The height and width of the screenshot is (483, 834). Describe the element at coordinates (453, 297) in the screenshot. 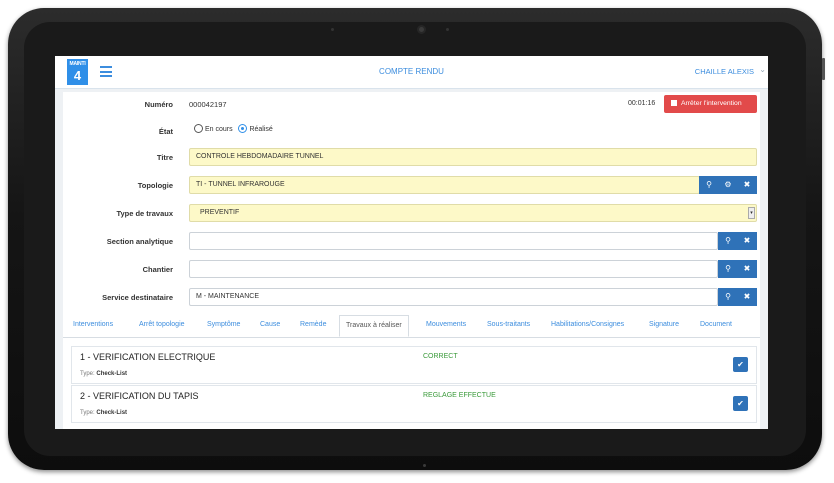

I see `service-destinataire-field: M - MAINTENANCE` at that location.